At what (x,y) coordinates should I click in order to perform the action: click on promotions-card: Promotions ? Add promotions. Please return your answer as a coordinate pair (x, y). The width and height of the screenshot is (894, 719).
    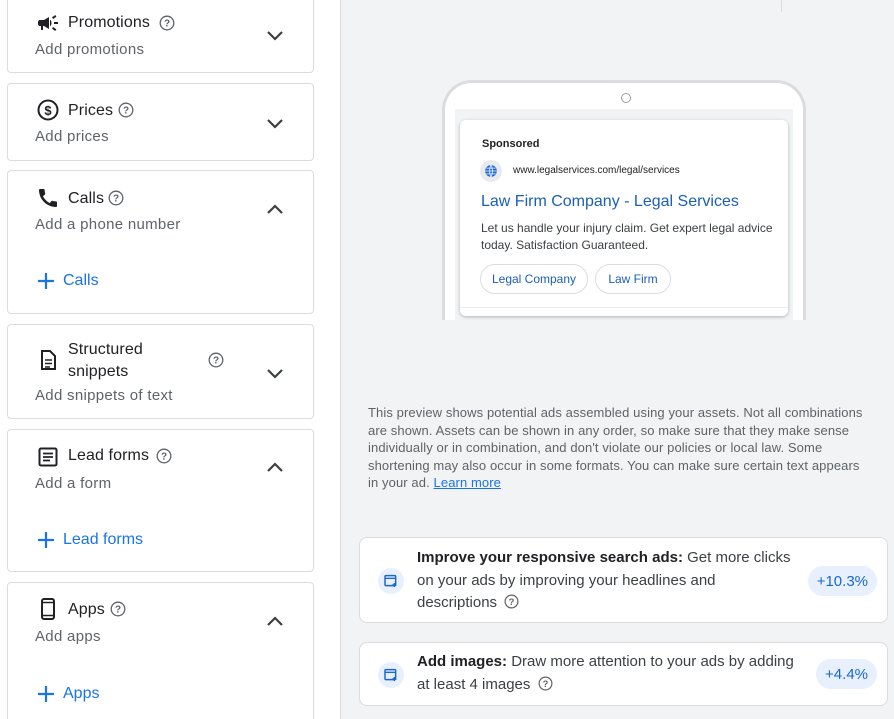
    Looking at the image, I should click on (160, 36).